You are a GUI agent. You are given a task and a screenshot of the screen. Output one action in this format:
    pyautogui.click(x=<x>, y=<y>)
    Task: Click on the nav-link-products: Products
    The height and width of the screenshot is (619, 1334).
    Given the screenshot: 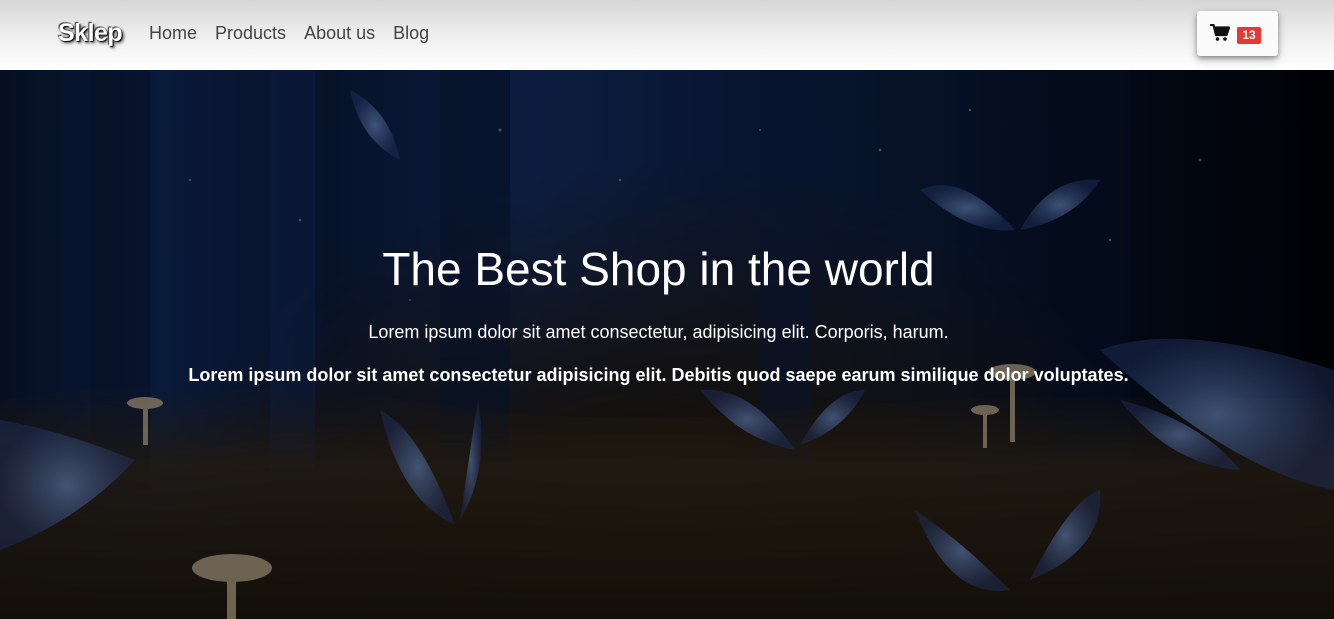 What is the action you would take?
    pyautogui.click(x=250, y=33)
    